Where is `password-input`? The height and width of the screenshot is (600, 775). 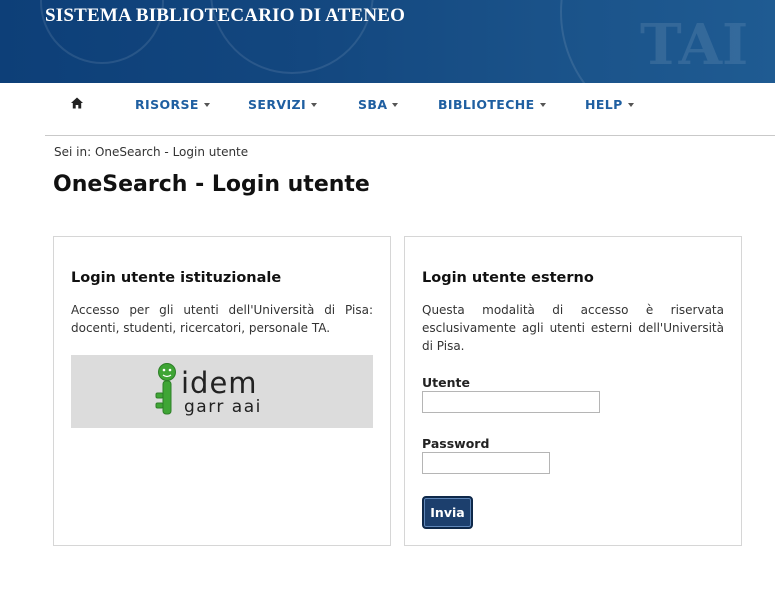 password-input is located at coordinates (486, 463).